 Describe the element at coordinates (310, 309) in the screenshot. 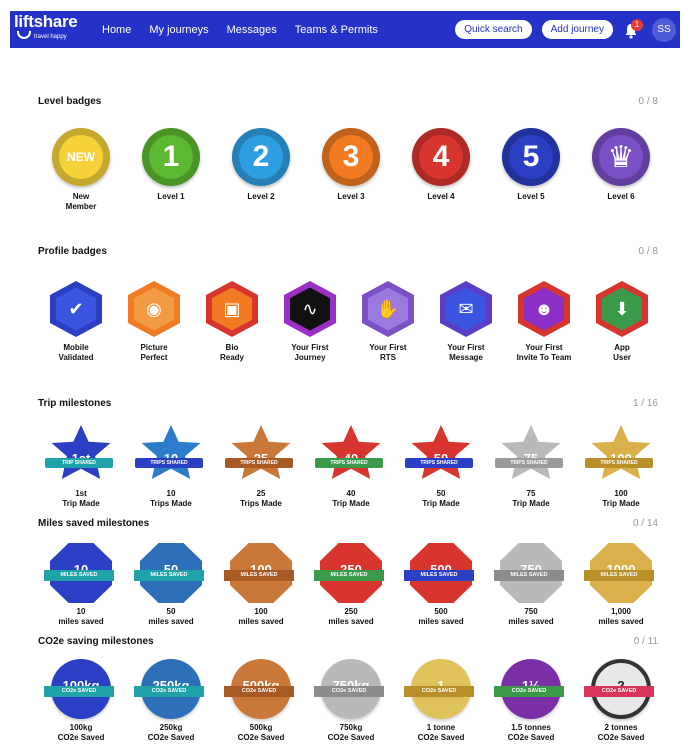

I see `profile-badge-hexagon: ∿` at that location.